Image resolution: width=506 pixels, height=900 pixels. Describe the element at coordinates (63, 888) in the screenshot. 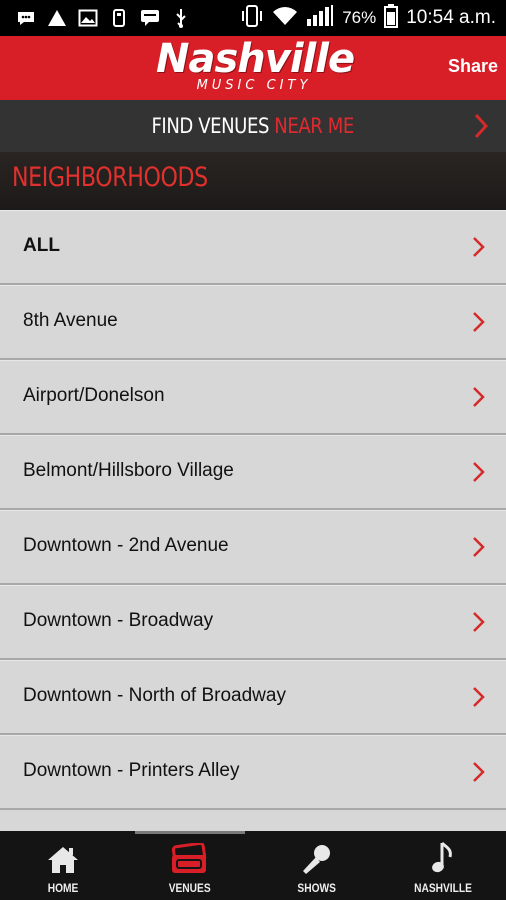

I see `tab-label: HOME` at that location.